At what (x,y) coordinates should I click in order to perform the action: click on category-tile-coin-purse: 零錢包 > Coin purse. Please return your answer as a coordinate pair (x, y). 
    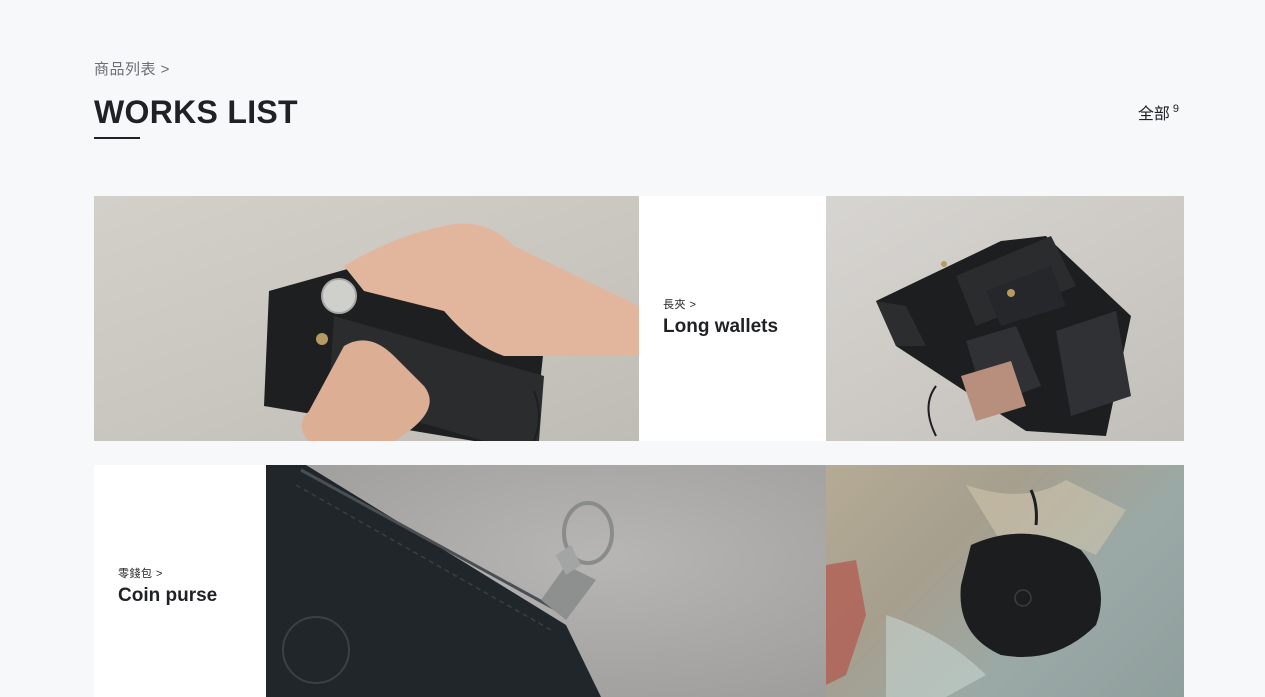
    Looking at the image, I should click on (180, 581).